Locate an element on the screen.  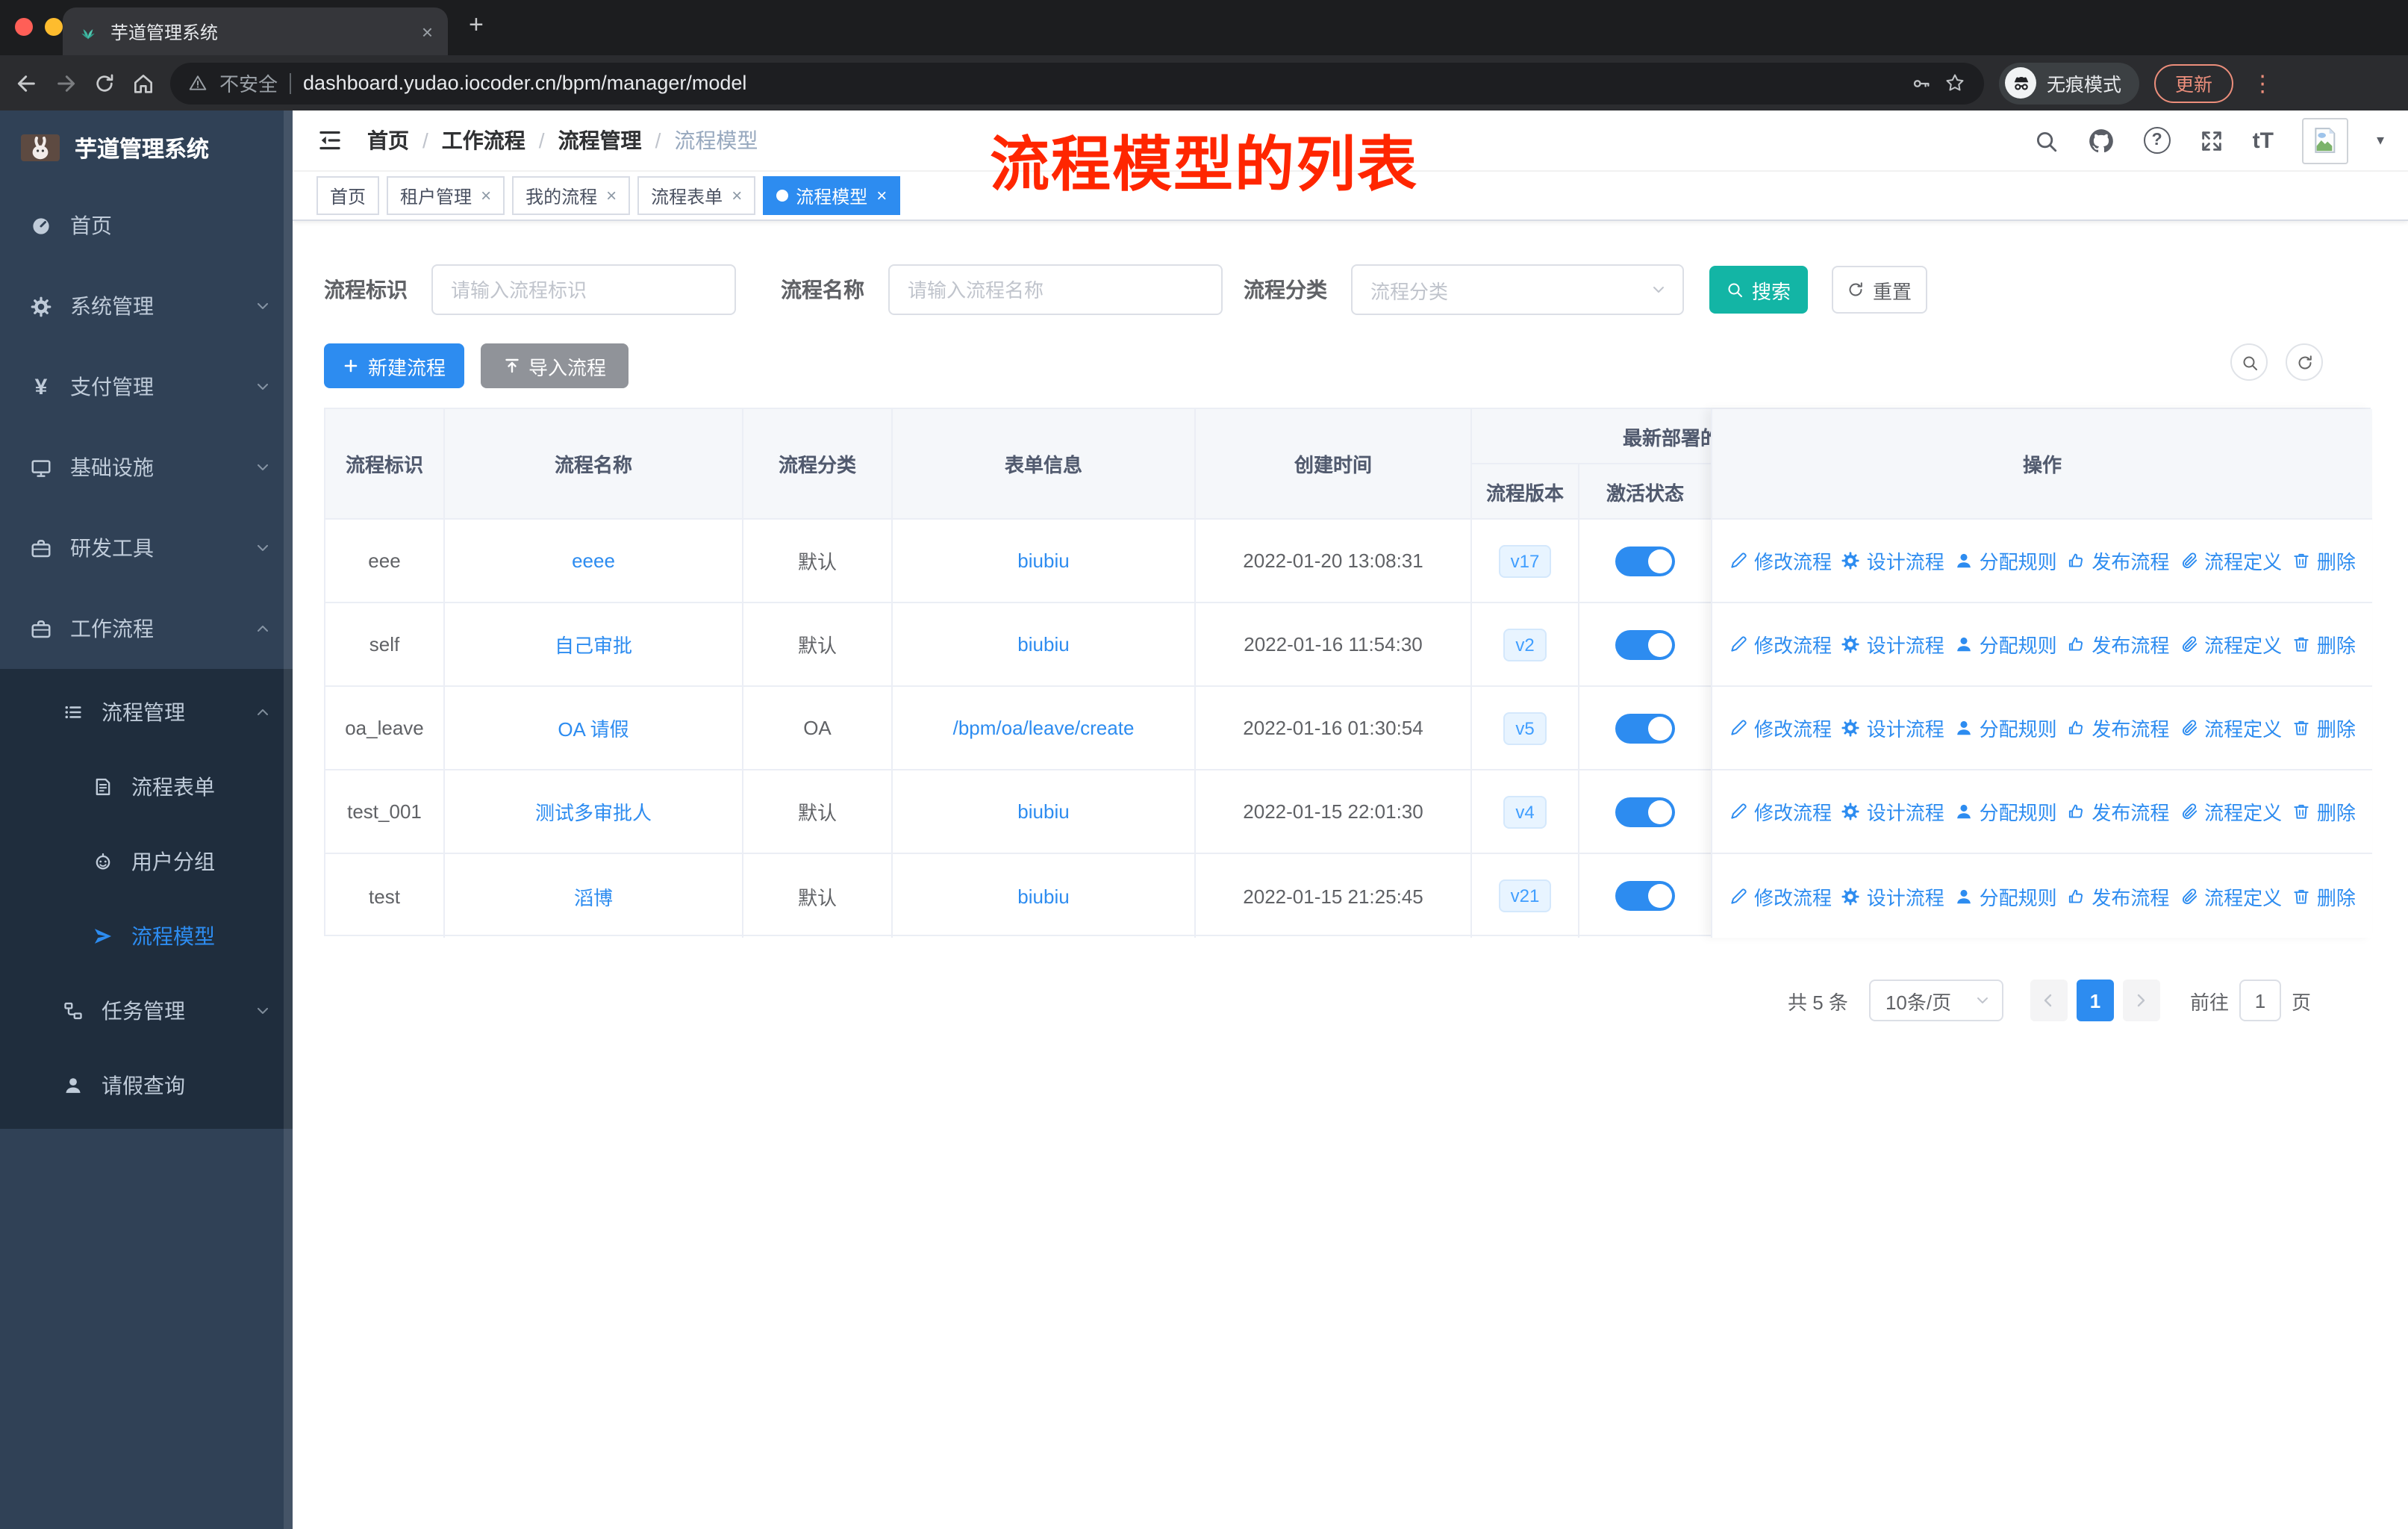
category-select: 流程分类 is located at coordinates (1517, 289).